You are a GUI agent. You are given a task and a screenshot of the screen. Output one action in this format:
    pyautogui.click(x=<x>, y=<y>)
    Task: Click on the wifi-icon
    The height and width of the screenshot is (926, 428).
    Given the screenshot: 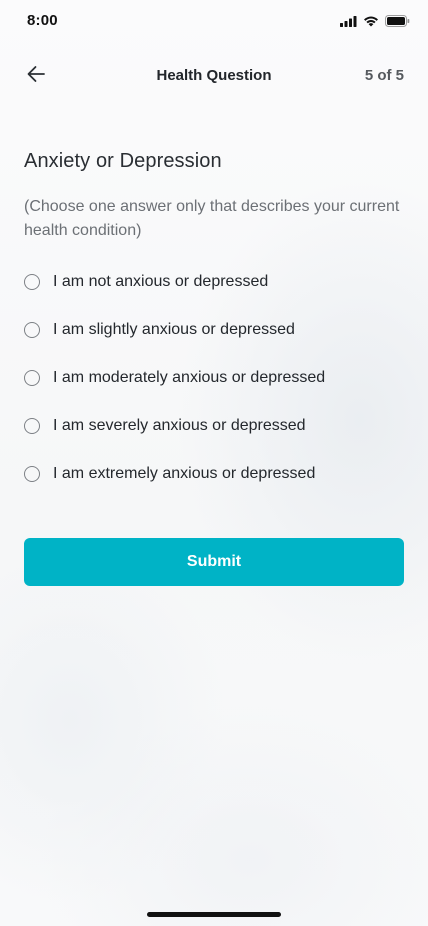 What is the action you would take?
    pyautogui.click(x=371, y=23)
    